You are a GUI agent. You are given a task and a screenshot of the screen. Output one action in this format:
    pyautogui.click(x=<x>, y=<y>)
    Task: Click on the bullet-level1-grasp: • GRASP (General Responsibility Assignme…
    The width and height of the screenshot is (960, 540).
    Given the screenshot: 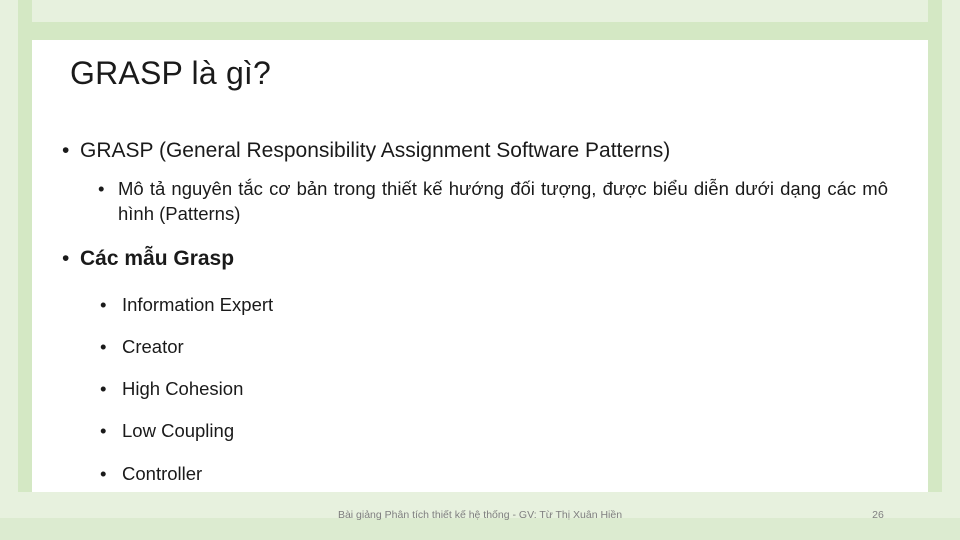 What is the action you would take?
    pyautogui.click(x=475, y=151)
    